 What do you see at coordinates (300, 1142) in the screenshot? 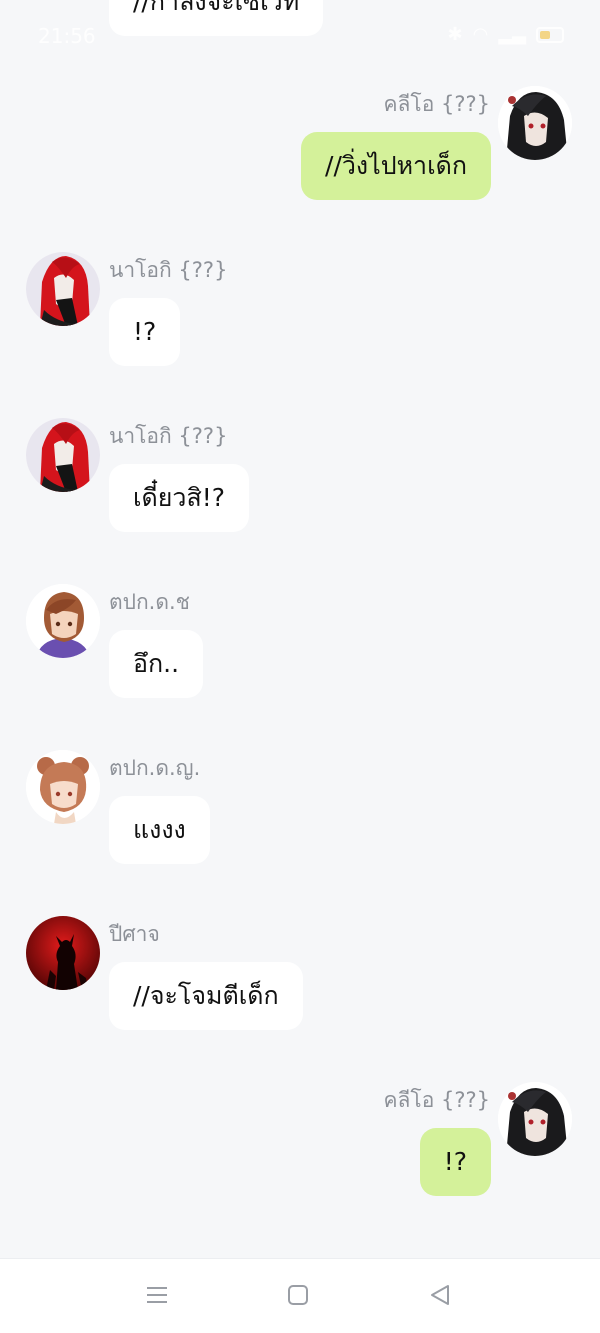
I see `message-row: คลีโอ {??} !?` at bounding box center [300, 1142].